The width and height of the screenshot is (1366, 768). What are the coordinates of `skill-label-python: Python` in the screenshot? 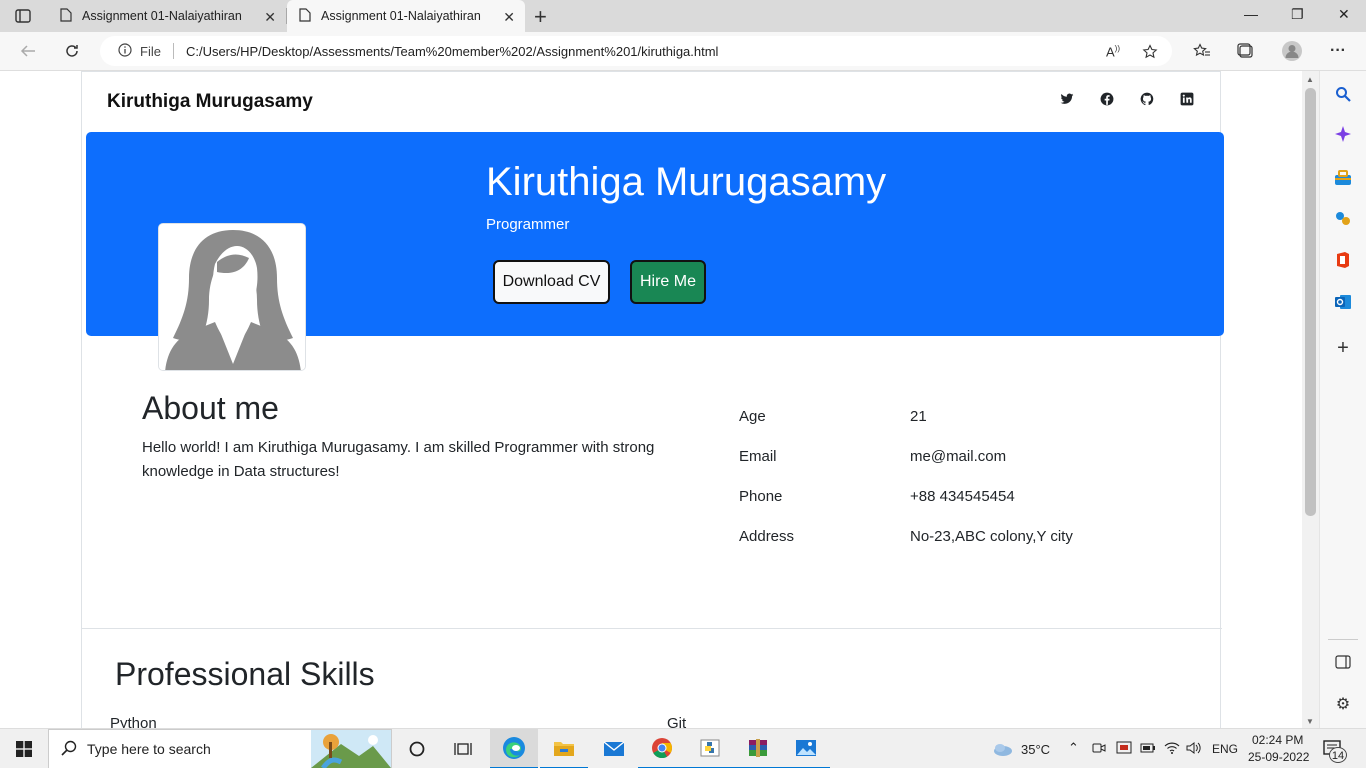 It's located at (133, 721).